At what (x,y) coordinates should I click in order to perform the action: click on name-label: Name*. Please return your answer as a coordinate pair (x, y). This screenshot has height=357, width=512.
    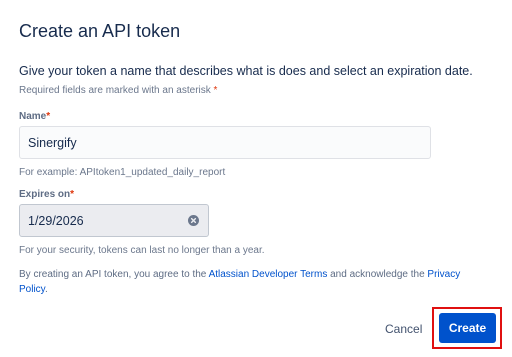
    Looking at the image, I should click on (34, 116).